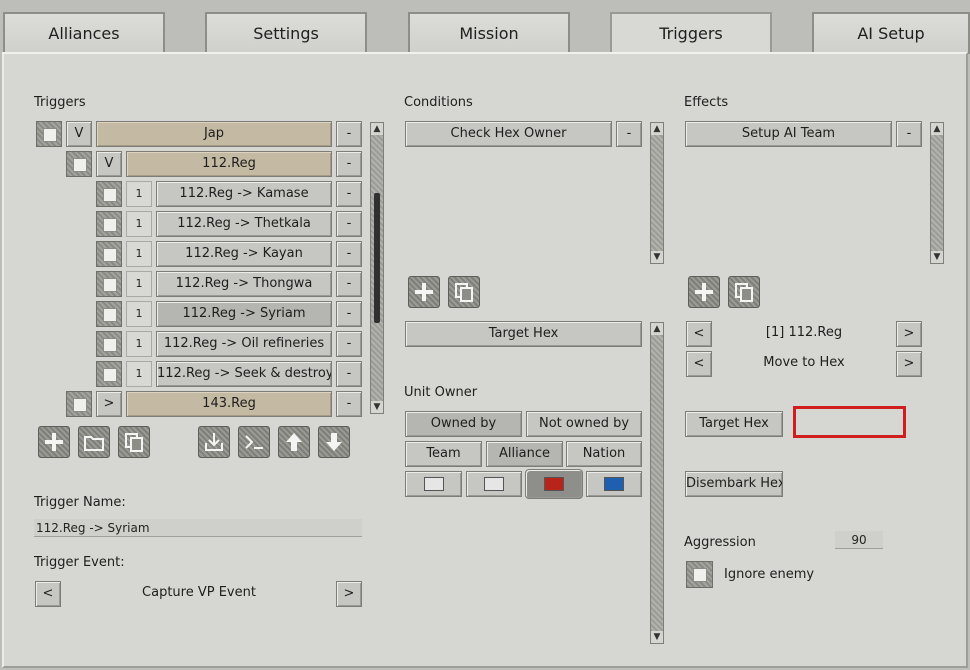 This screenshot has height=670, width=970. Describe the element at coordinates (464, 292) in the screenshot. I see `copy-condition-button` at that location.